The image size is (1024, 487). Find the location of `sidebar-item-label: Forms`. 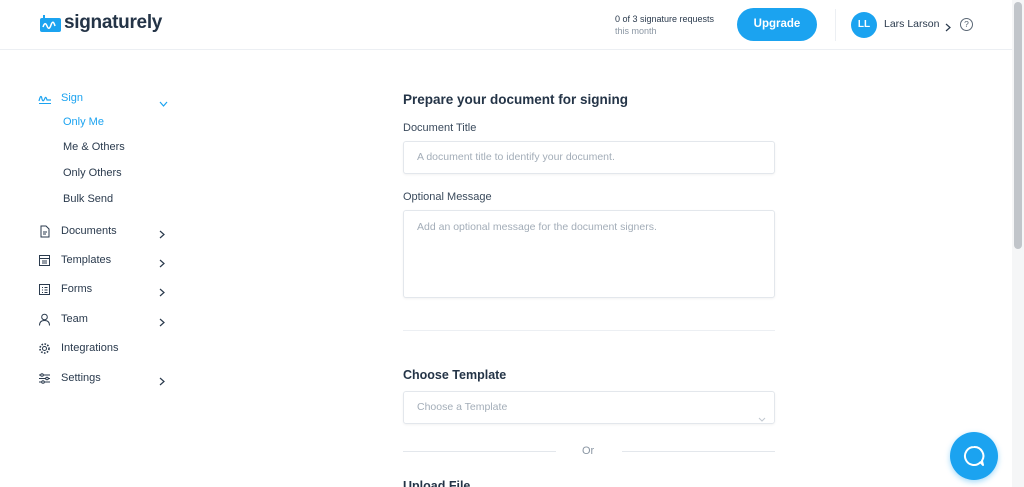

sidebar-item-label: Forms is located at coordinates (77, 289).